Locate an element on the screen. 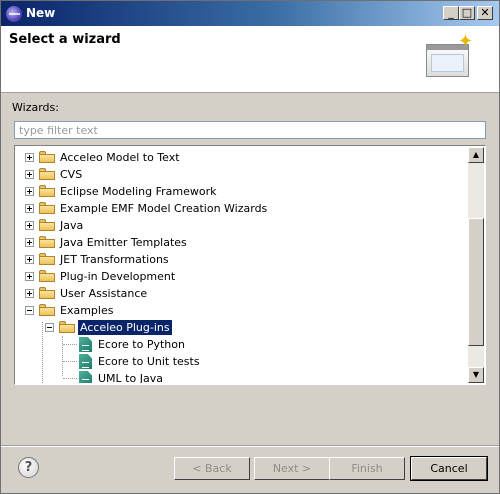 The image size is (500, 494). tree-item: Example EMF Model Creation Wizards is located at coordinates (243, 208).